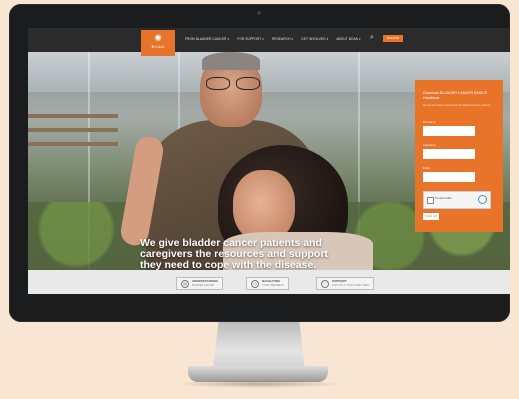 This screenshot has height=399, width=519. I want to click on form-title: Download BLADDER CANCER BASICS Handbook, so click(455, 95).